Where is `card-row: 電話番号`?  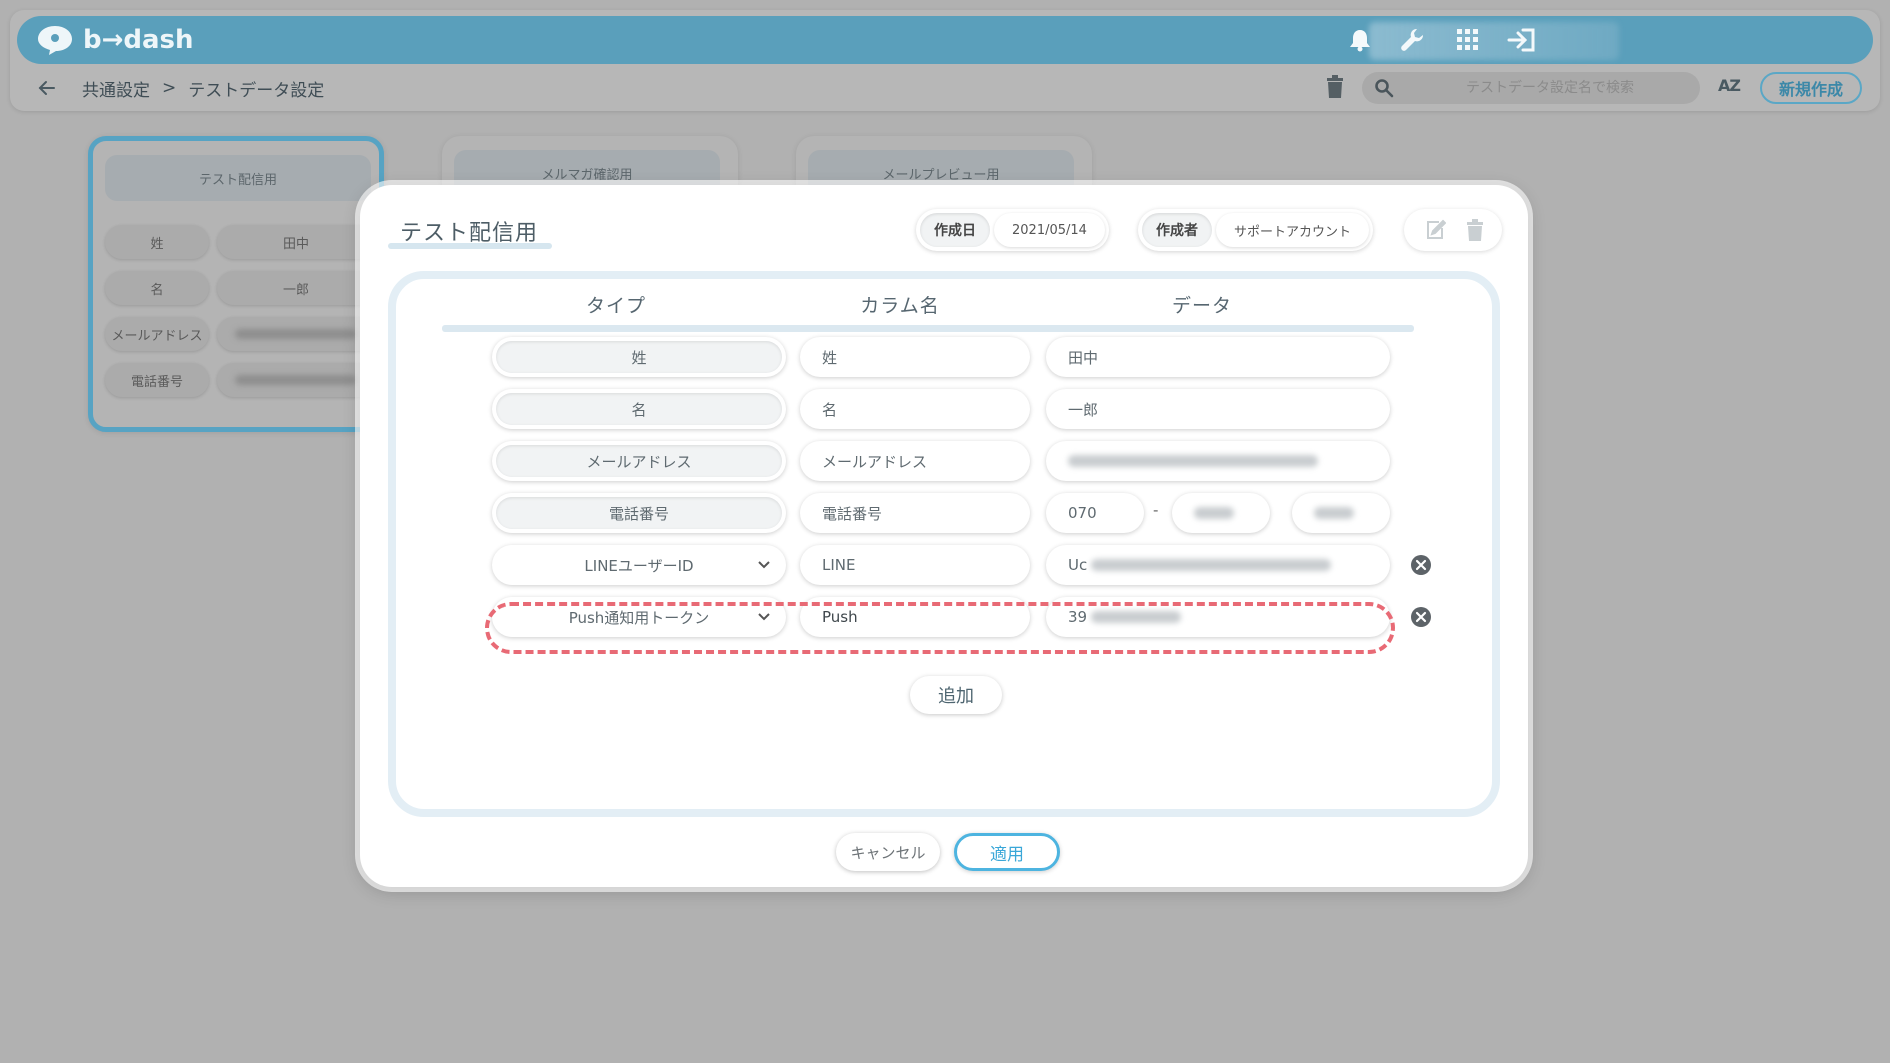 card-row: 電話番号 is located at coordinates (240, 380).